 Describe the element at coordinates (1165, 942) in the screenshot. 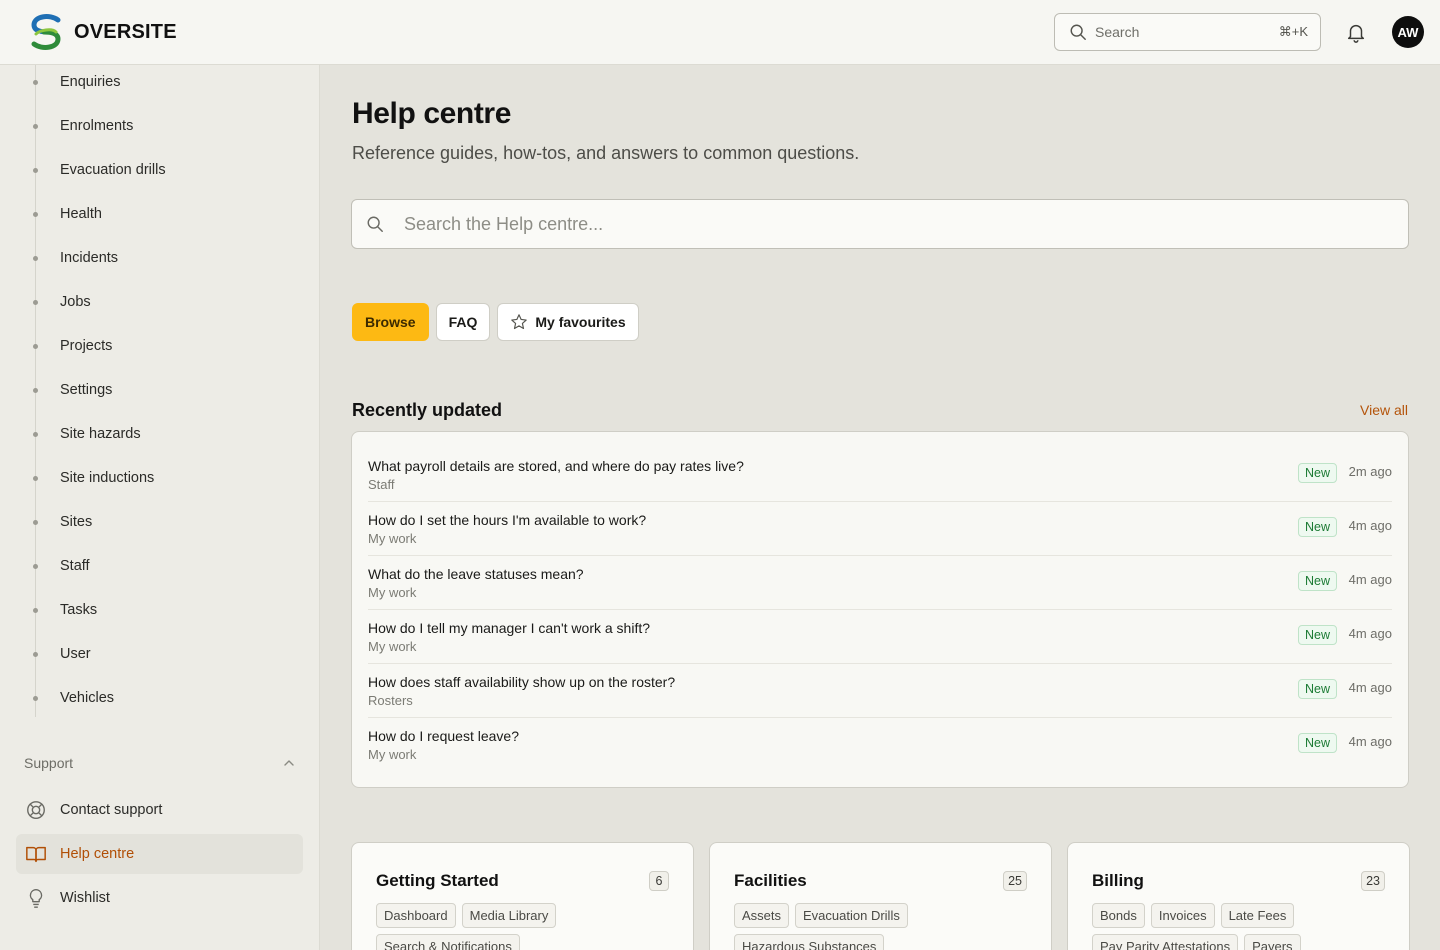

I see `topic-chip: Pay Parity Attestations` at that location.